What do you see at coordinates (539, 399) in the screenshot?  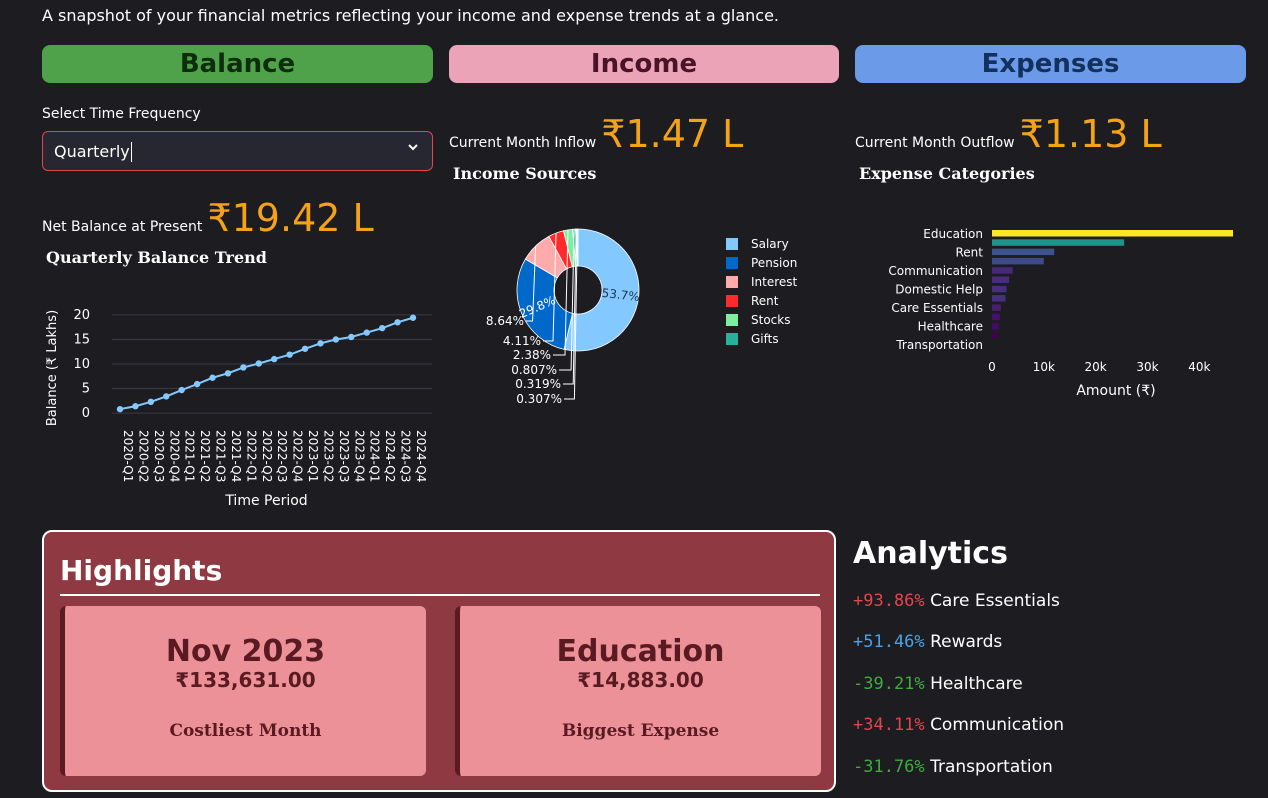 I see `pie-pct-label: 0.307%` at bounding box center [539, 399].